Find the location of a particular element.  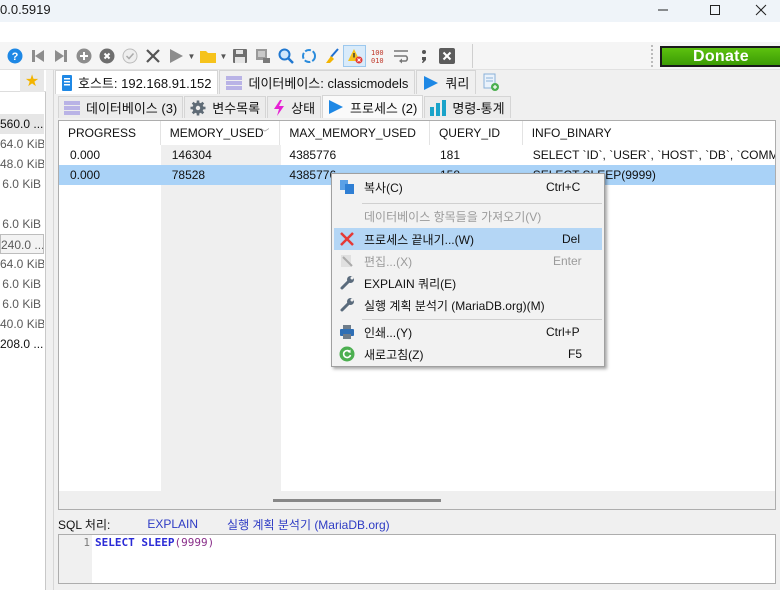

find-button is located at coordinates (285, 56).